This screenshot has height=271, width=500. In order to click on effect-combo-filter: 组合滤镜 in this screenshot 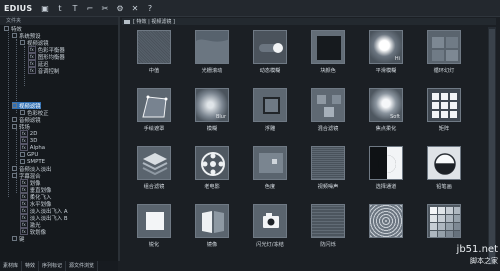, I will do `click(154, 171)`.